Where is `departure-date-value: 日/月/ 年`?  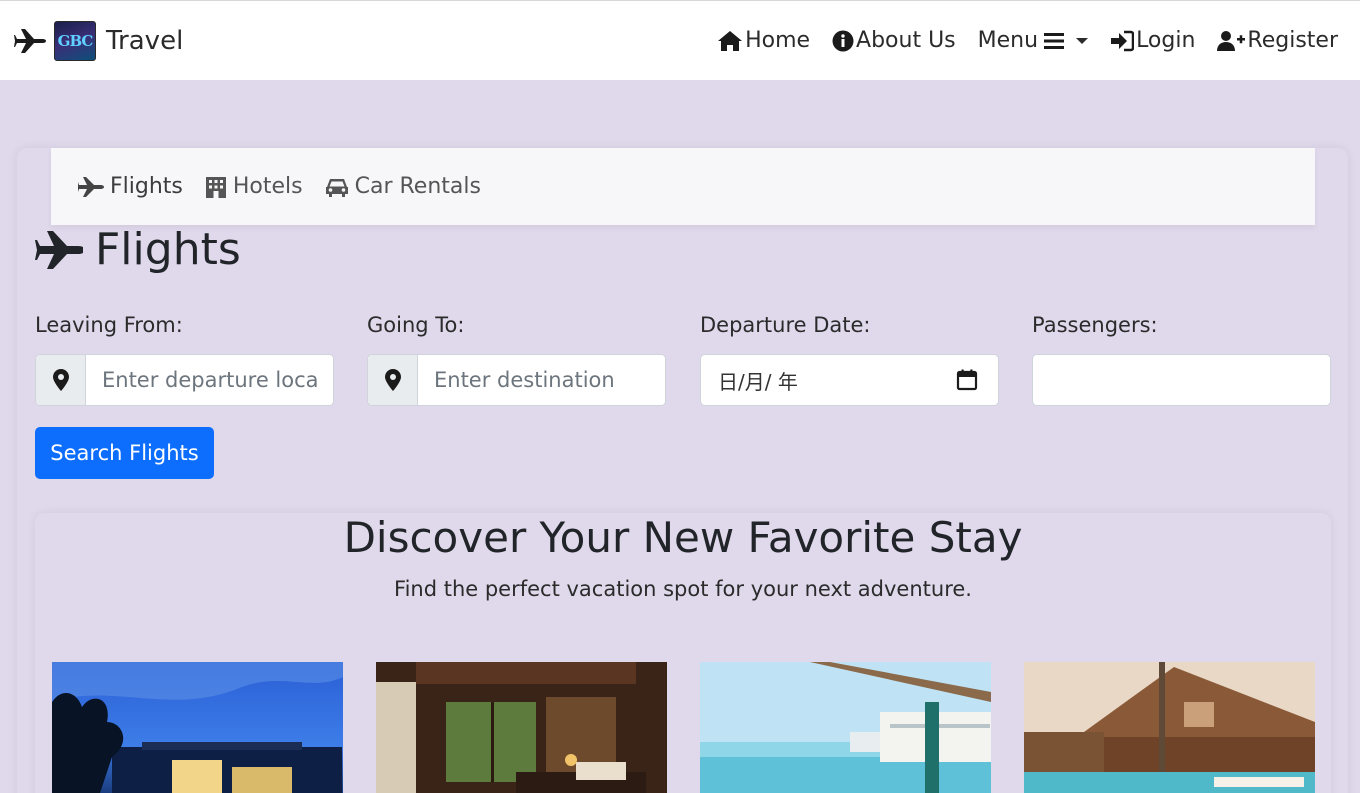
departure-date-value: 日/月/ 年 is located at coordinates (758, 381).